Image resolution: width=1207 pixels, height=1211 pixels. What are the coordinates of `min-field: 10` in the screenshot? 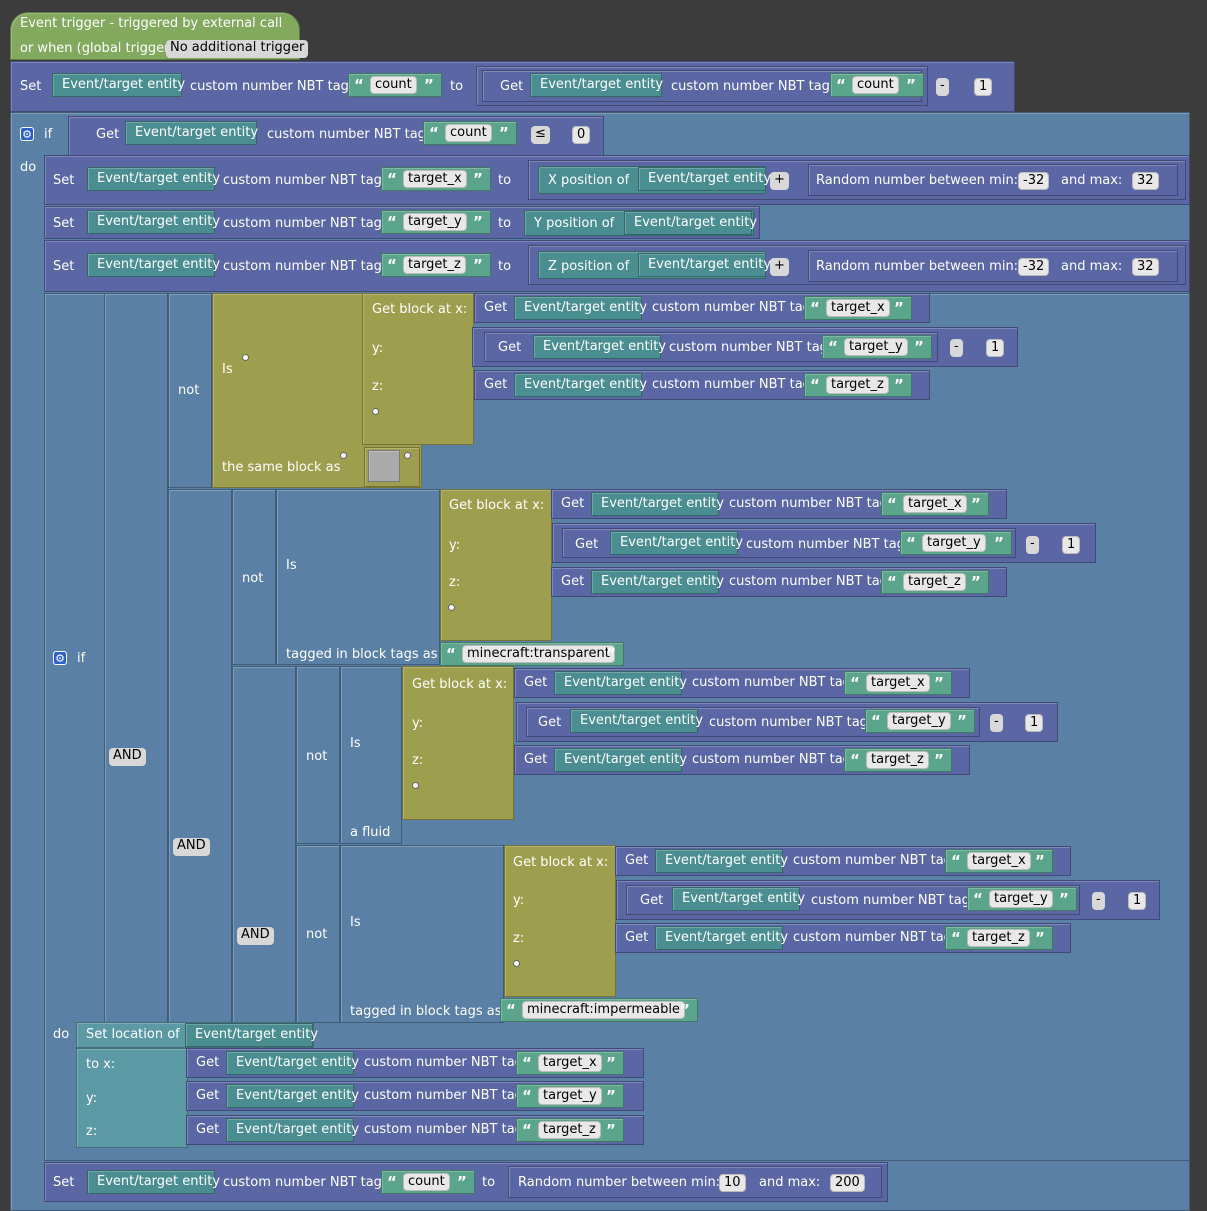 It's located at (732, 1183).